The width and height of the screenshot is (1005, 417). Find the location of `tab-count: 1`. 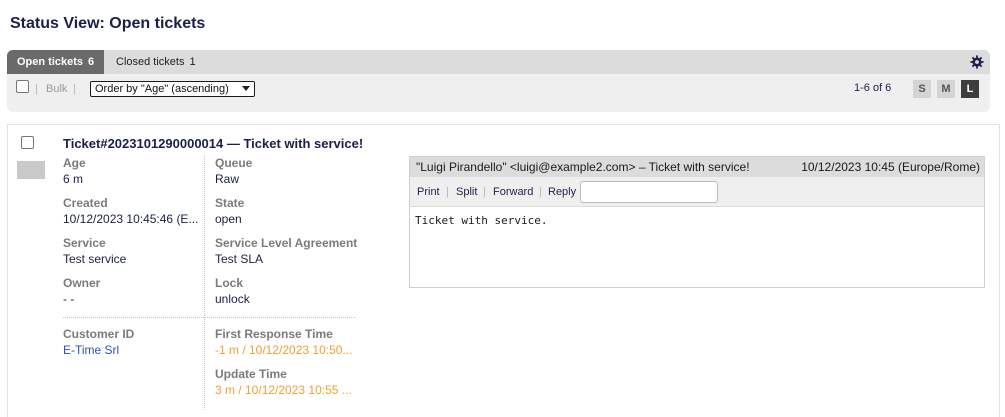

tab-count: 1 is located at coordinates (192, 62).